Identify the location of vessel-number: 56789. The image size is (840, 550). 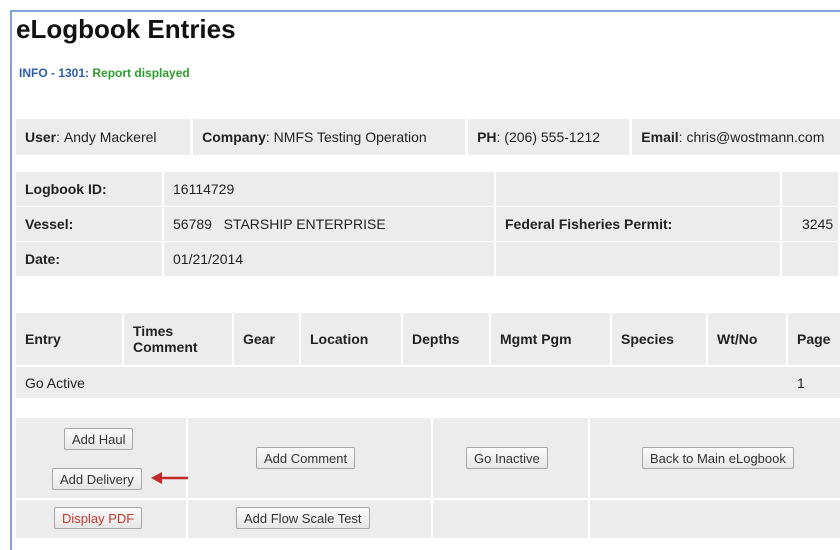
(192, 224).